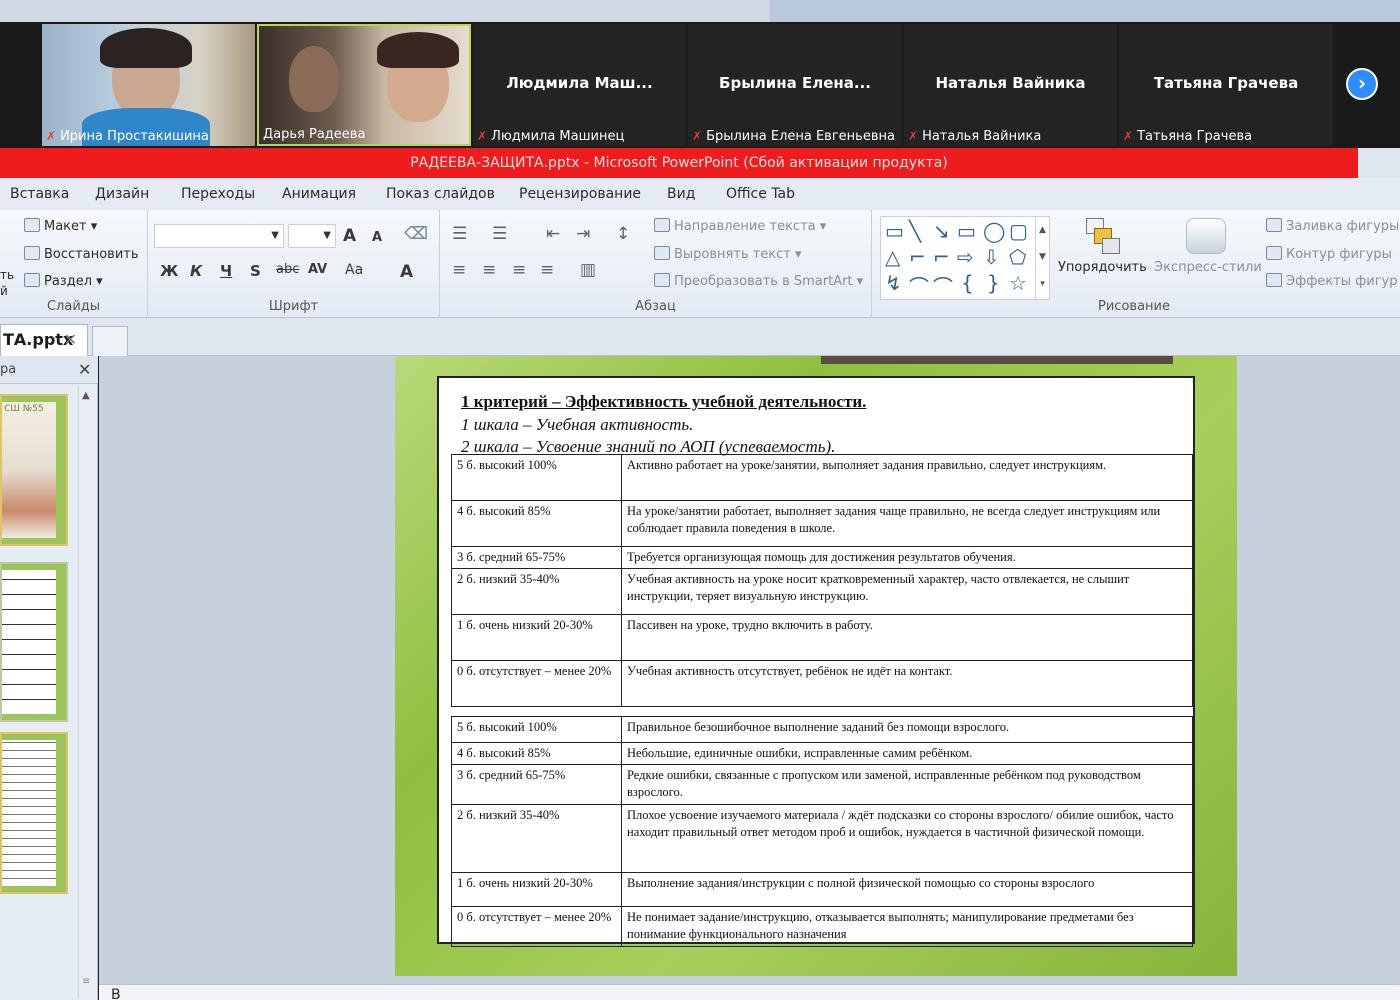 This screenshot has height=1000, width=1400. What do you see at coordinates (49, 370) in the screenshot?
I see `slides-panel-header: ра ✕` at bounding box center [49, 370].